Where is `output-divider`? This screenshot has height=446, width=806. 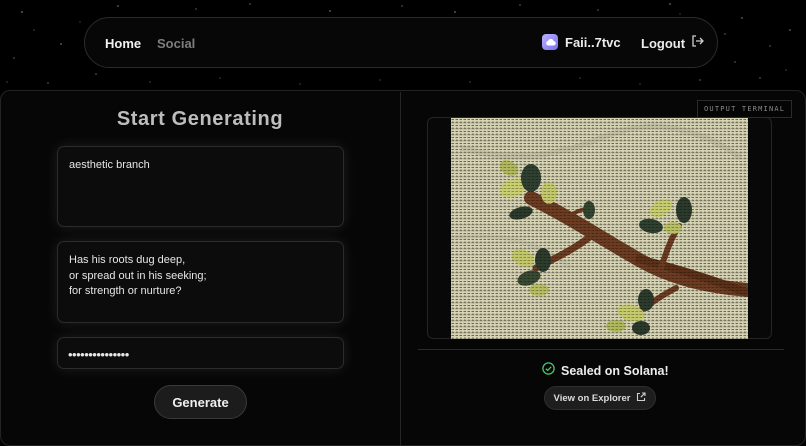
output-divider is located at coordinates (601, 349).